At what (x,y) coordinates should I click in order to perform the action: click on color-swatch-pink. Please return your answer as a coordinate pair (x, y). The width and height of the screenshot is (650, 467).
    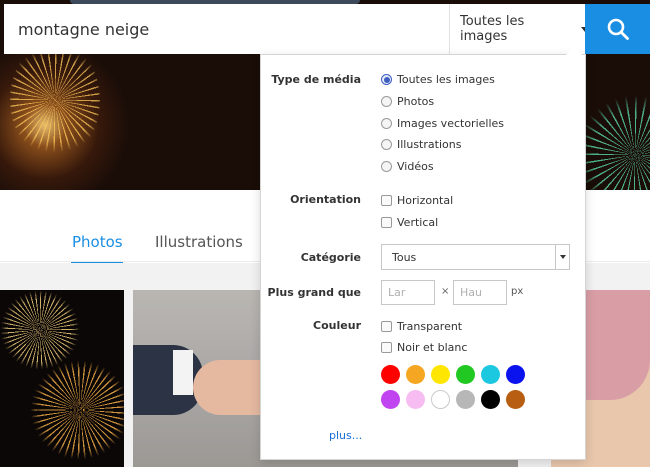
    Looking at the image, I should click on (415, 399).